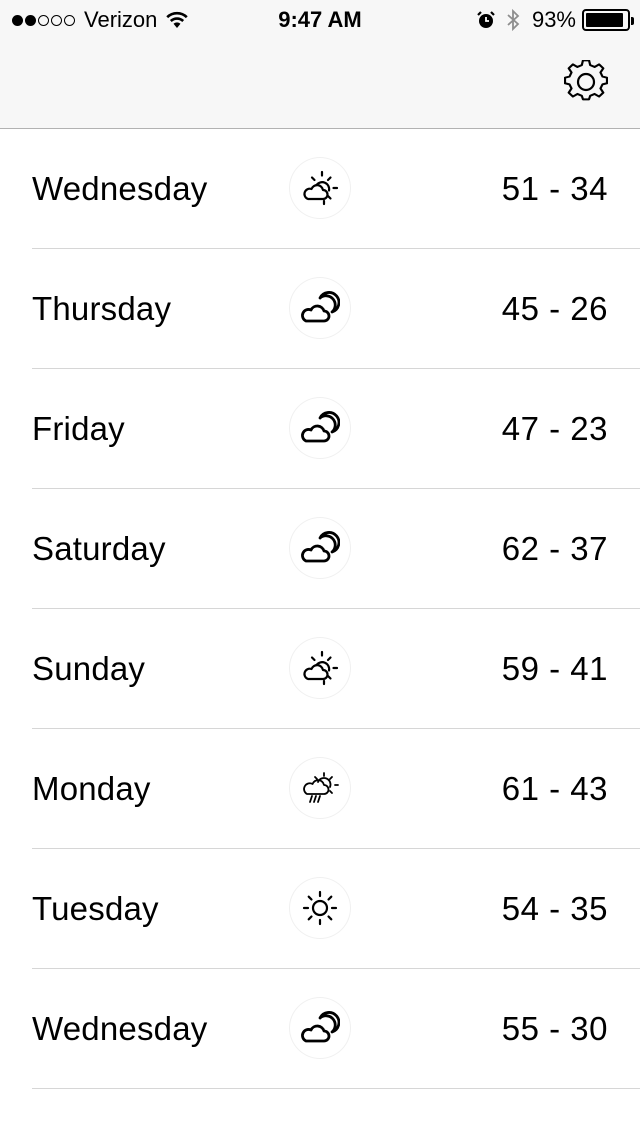 This screenshot has width=640, height=1136. Describe the element at coordinates (554, 428) in the screenshot. I see `temperature-range: 47 - 23` at that location.